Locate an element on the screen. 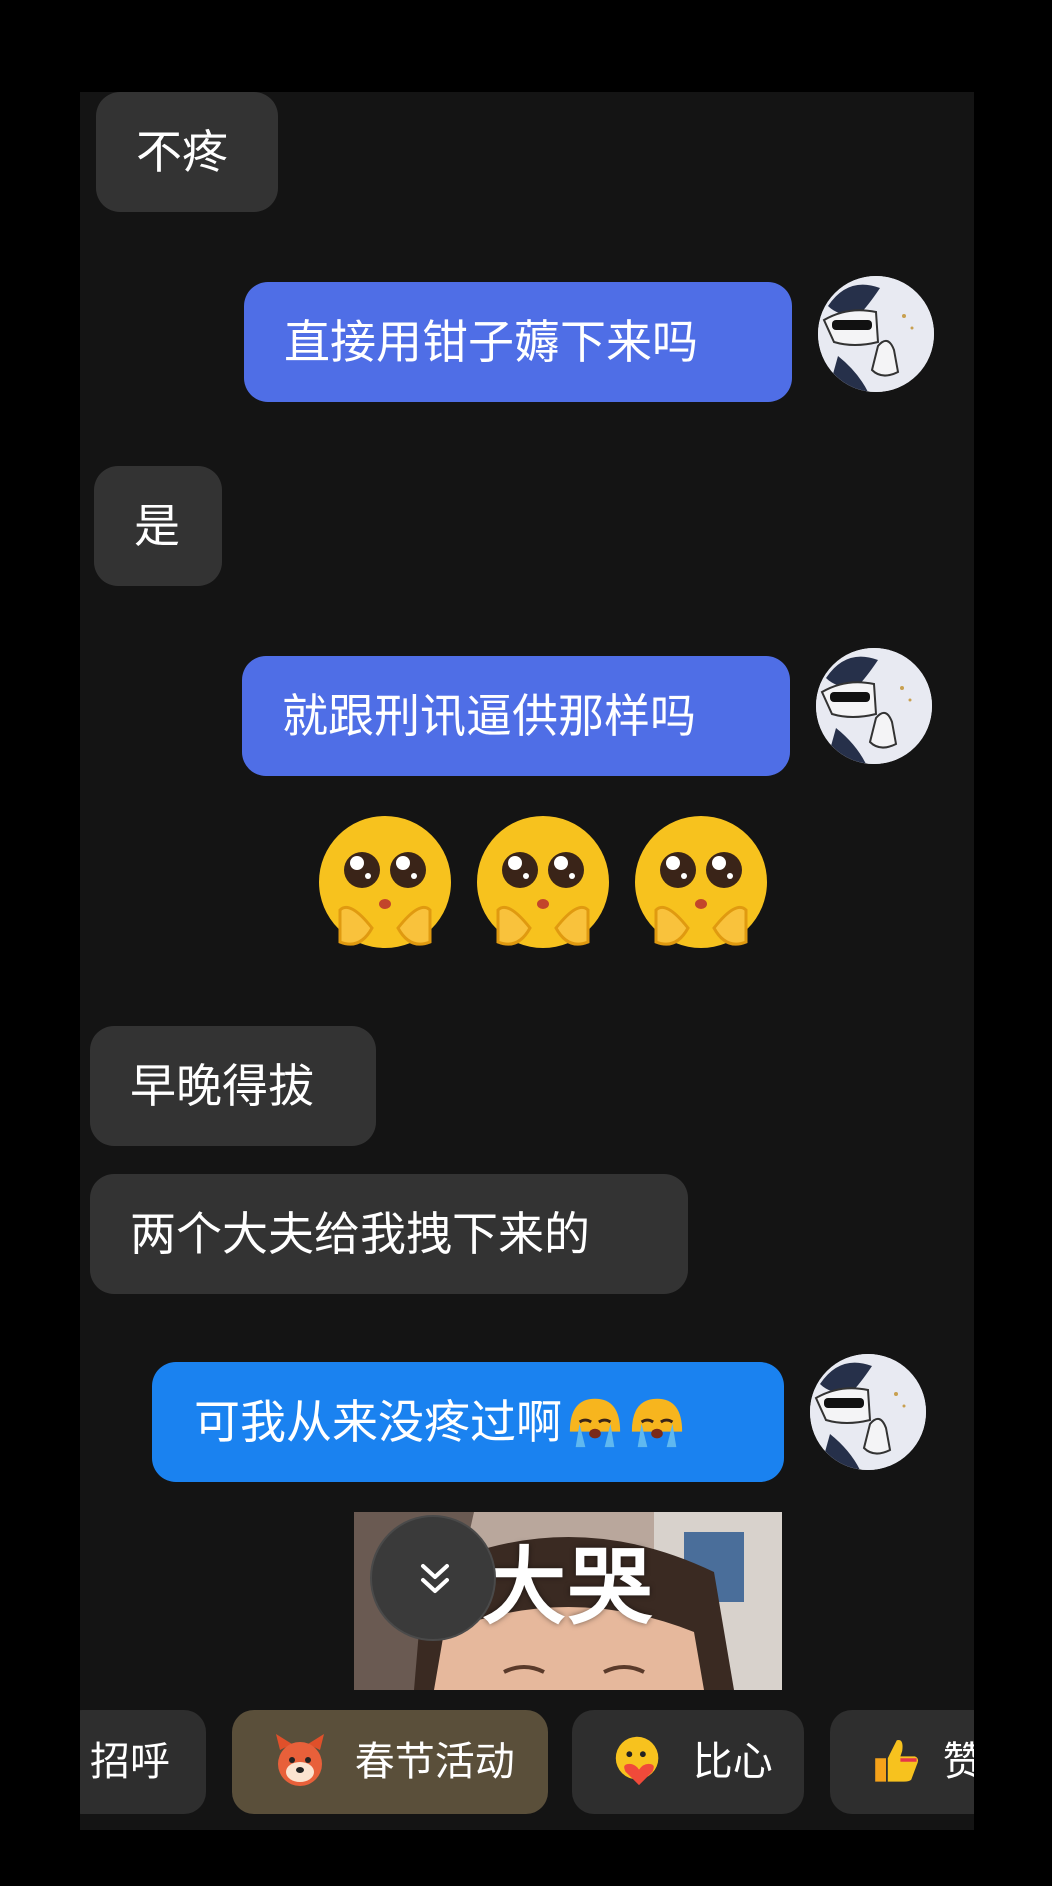 This screenshot has height=1886, width=1052. message-outgoing: 可我从来没疼过啊 is located at coordinates (468, 1422).